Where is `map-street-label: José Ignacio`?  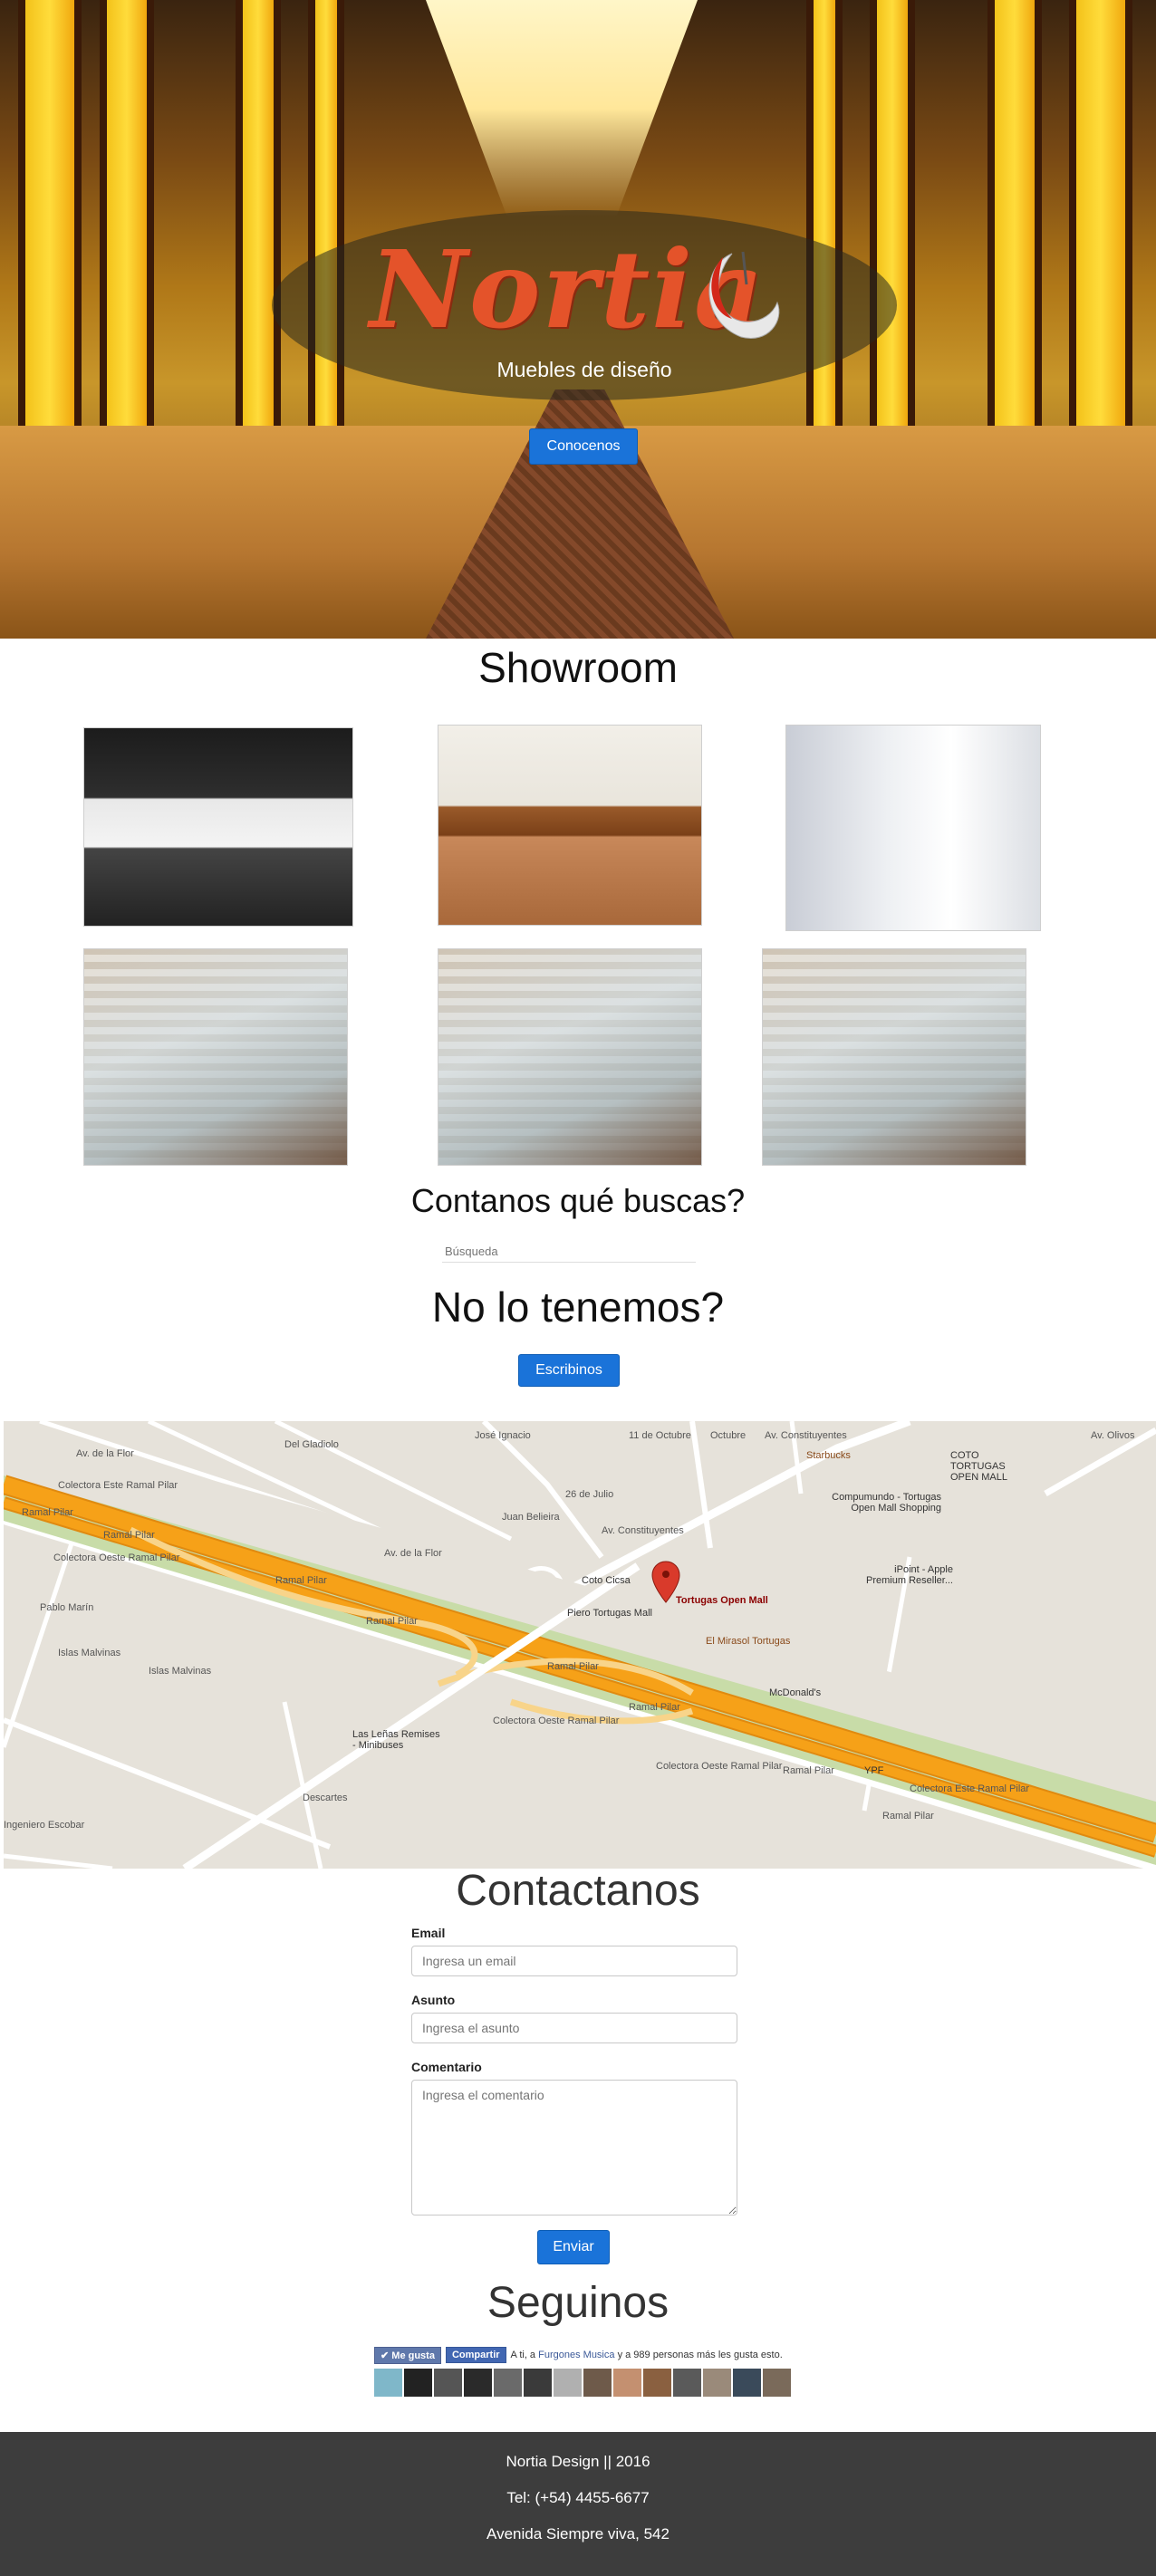 map-street-label: José Ignacio is located at coordinates (503, 1435).